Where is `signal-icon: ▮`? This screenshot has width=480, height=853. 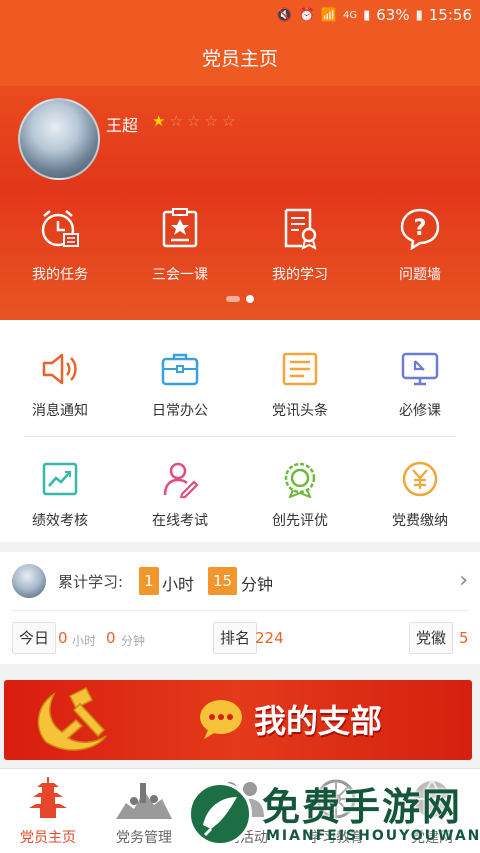
signal-icon: ▮ is located at coordinates (367, 15).